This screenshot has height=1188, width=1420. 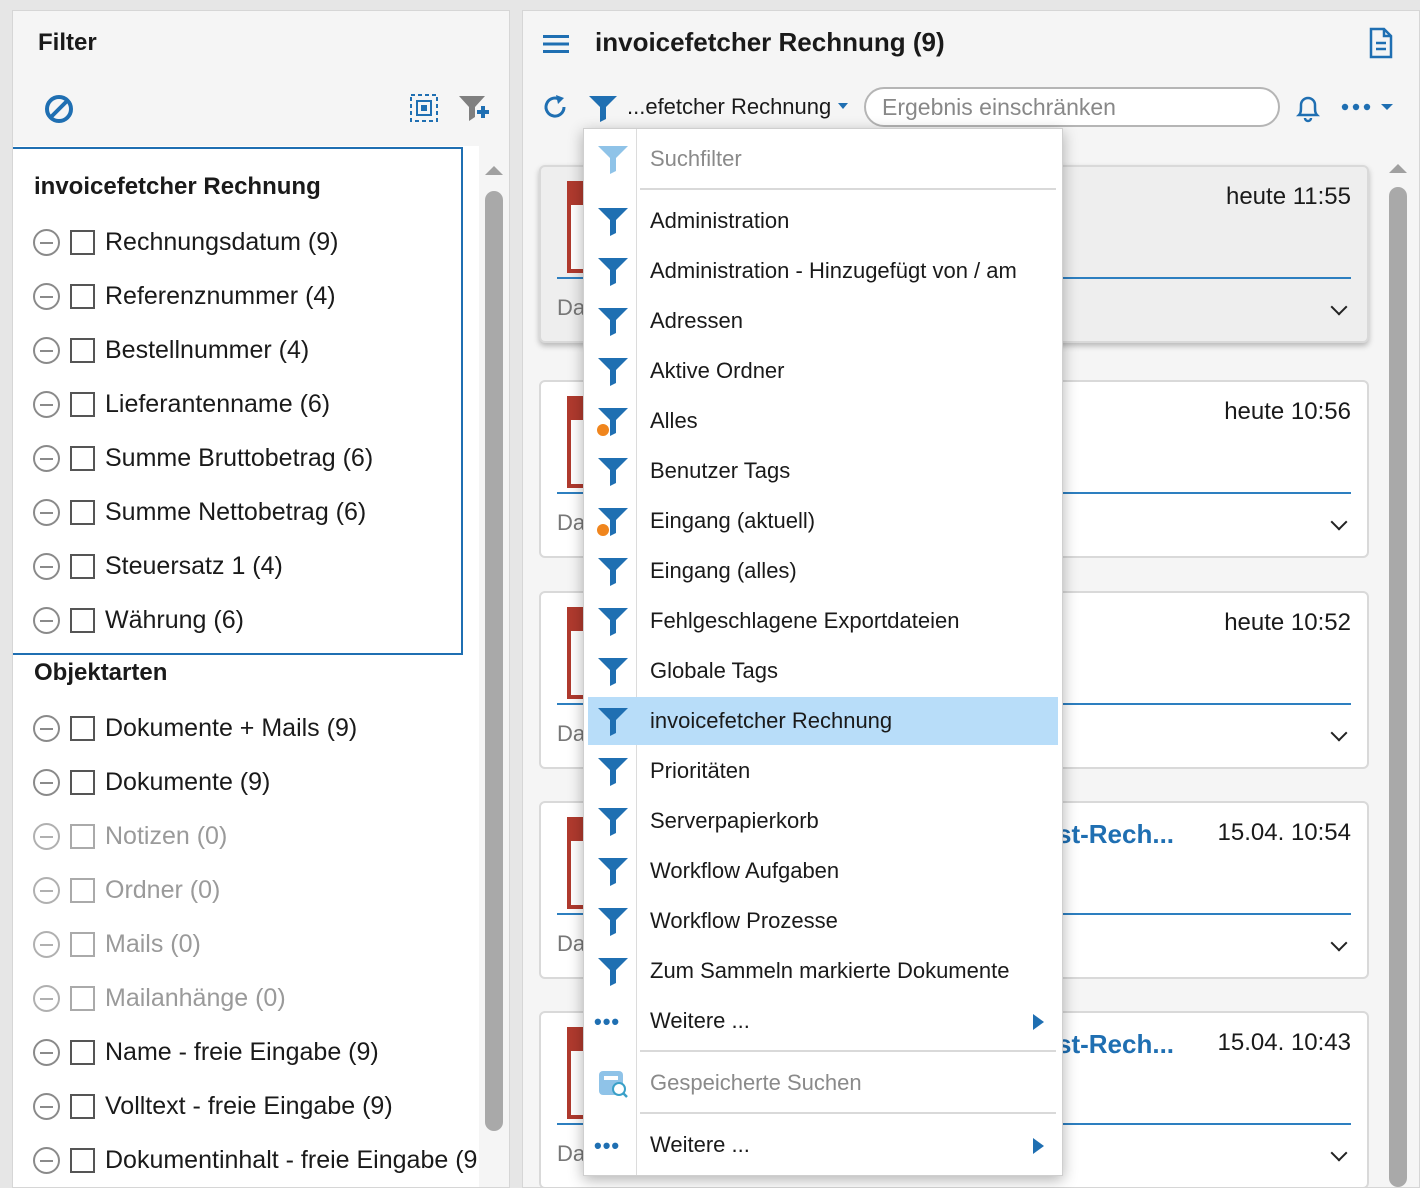 I want to click on menu-item: Eingang (aktuell), so click(x=823, y=521).